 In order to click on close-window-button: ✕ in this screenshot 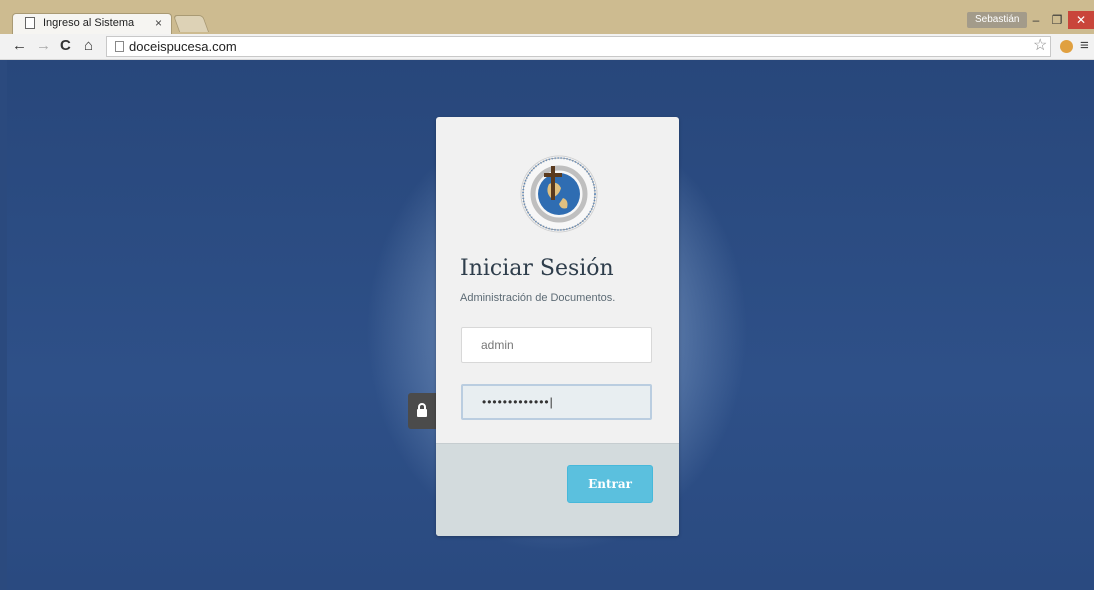, I will do `click(1081, 20)`.